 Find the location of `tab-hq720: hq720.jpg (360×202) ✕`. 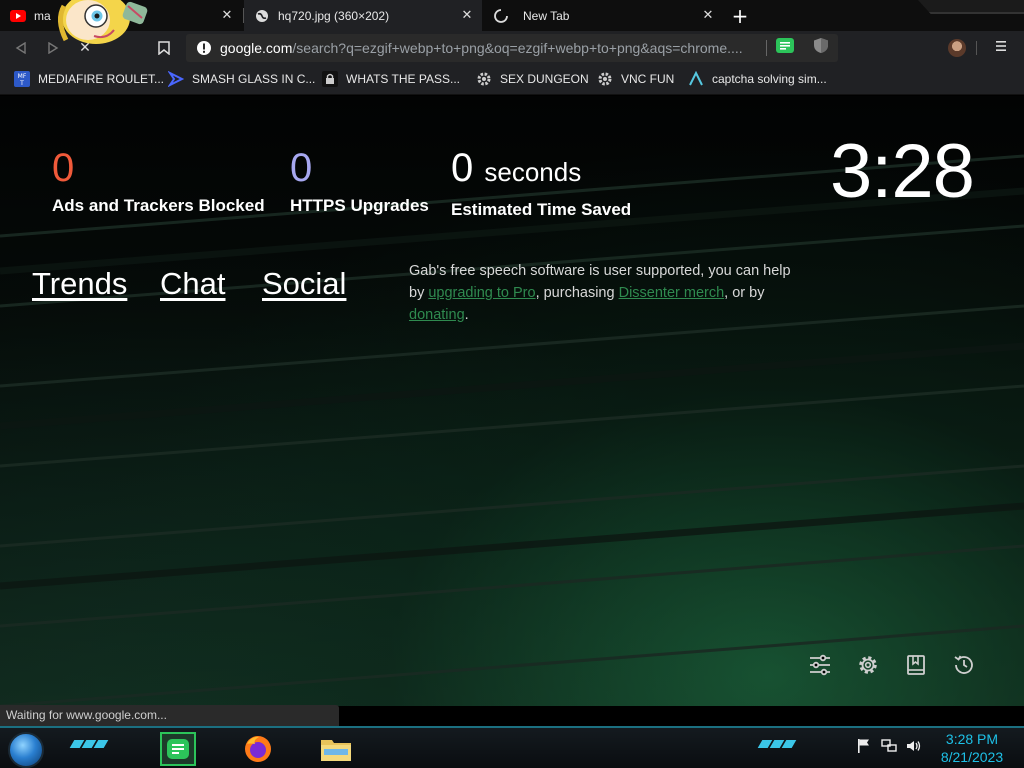

tab-hq720: hq720.jpg (360×202) ✕ is located at coordinates (363, 15).